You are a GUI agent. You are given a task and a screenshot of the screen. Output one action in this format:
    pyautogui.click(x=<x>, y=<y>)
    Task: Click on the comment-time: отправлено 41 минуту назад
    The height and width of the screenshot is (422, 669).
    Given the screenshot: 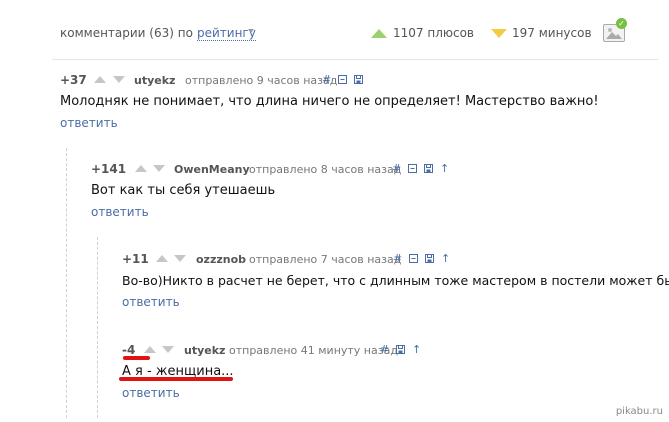 What is the action you would take?
    pyautogui.click(x=313, y=350)
    